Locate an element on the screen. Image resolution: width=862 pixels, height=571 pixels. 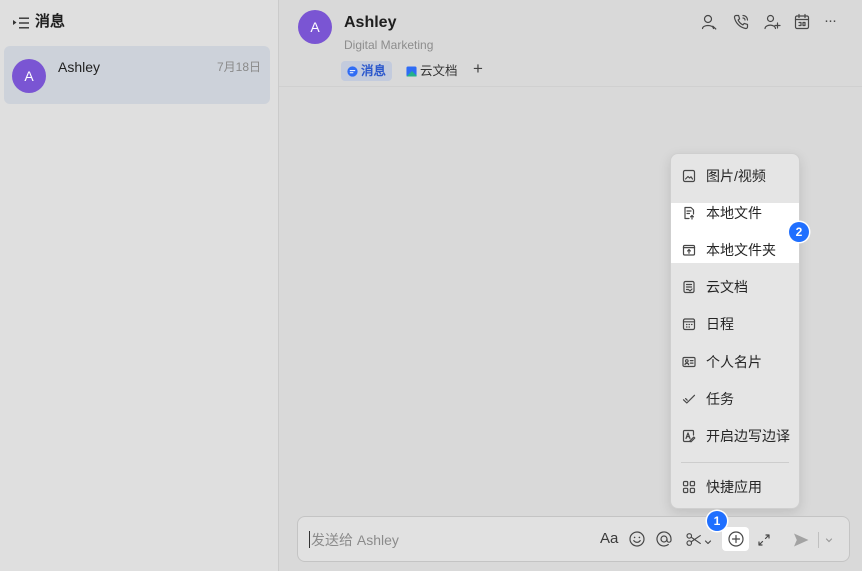
emoji-icon is located at coordinates (637, 539).